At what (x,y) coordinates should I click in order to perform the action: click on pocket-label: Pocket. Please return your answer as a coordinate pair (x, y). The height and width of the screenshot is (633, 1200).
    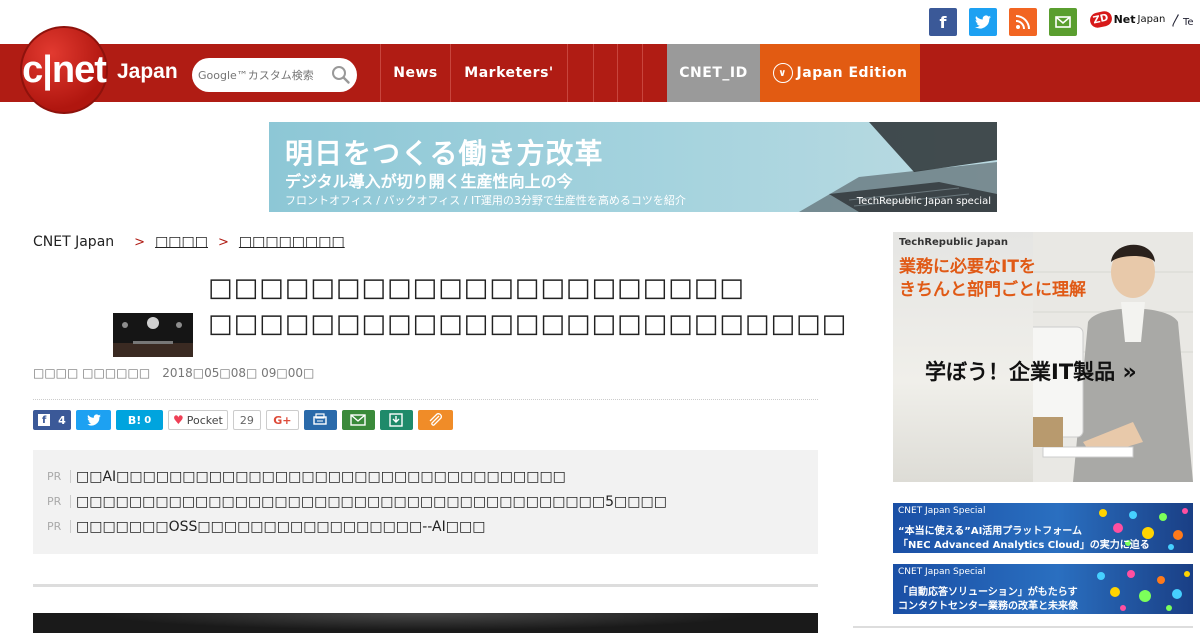
    Looking at the image, I should click on (204, 420).